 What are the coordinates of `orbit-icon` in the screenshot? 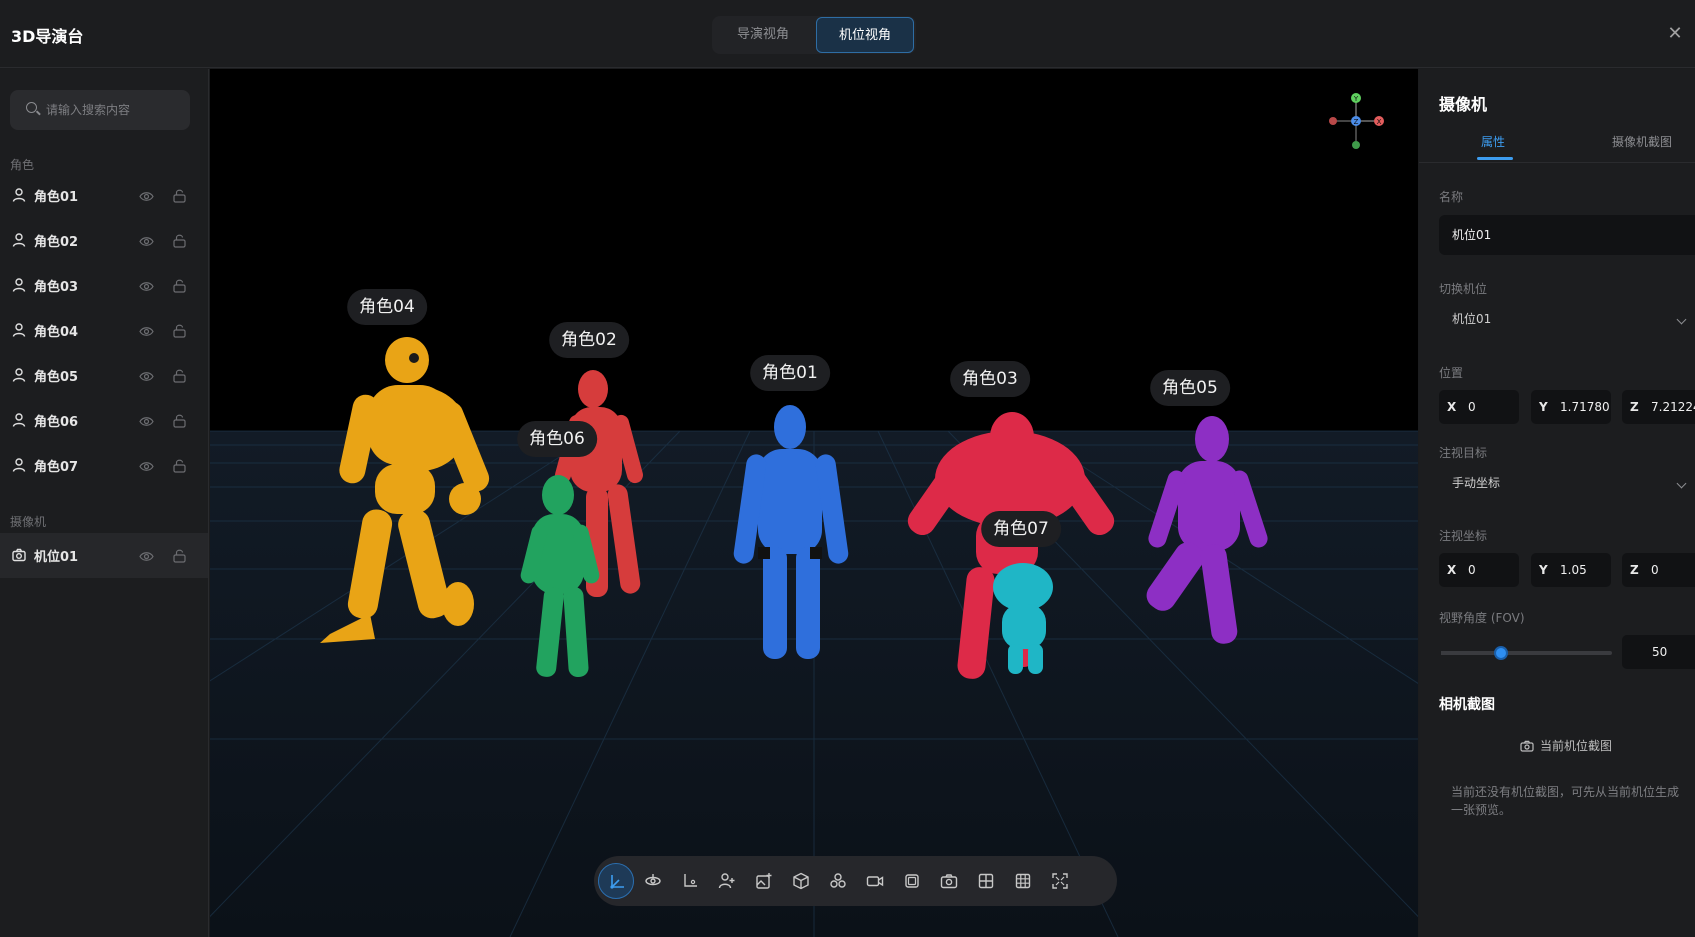 It's located at (653, 880).